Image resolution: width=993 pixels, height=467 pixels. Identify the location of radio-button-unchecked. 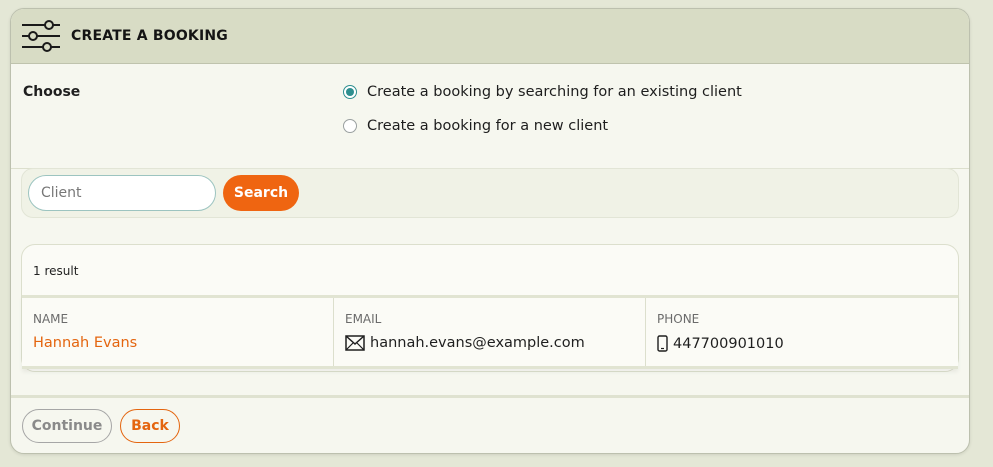
(350, 126).